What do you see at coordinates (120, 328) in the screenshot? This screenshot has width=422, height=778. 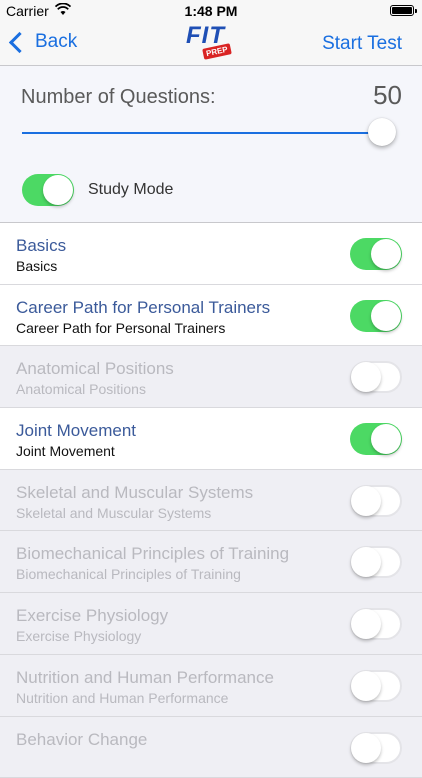 I see `topic-subtitle: Career Path for Personal Trainers` at bounding box center [120, 328].